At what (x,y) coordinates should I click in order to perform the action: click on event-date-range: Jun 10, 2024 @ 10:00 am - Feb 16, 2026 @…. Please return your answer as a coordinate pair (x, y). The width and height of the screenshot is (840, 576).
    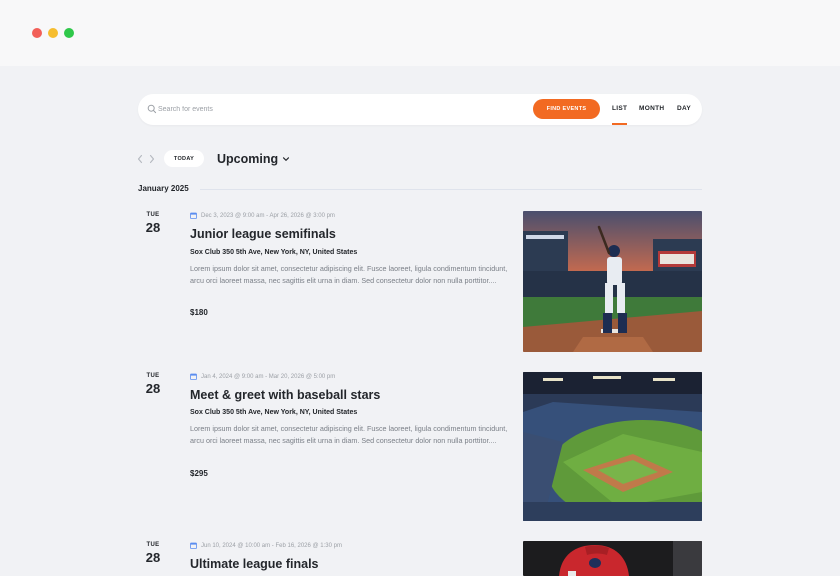
    Looking at the image, I should click on (266, 545).